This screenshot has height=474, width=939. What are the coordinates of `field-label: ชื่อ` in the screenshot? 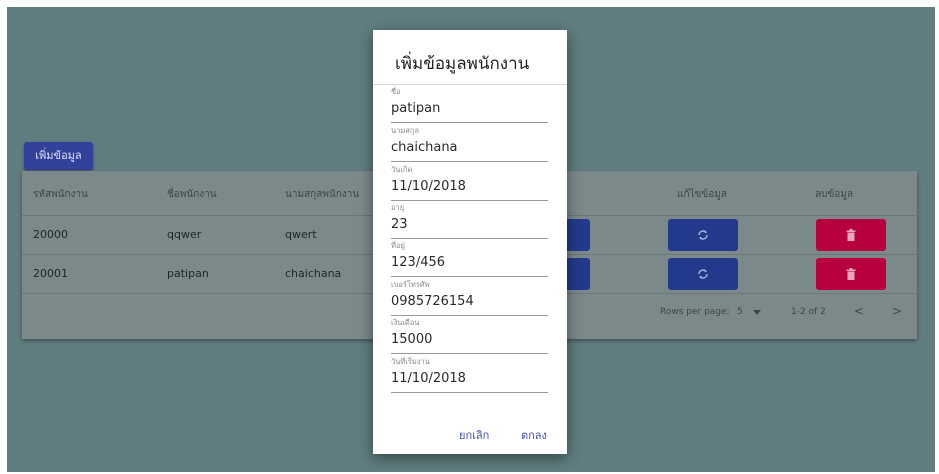 It's located at (396, 91).